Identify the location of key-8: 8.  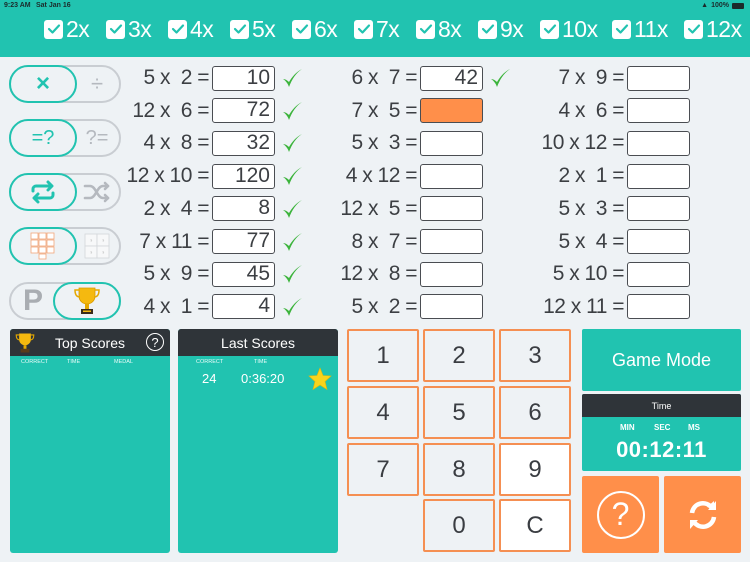
(459, 469).